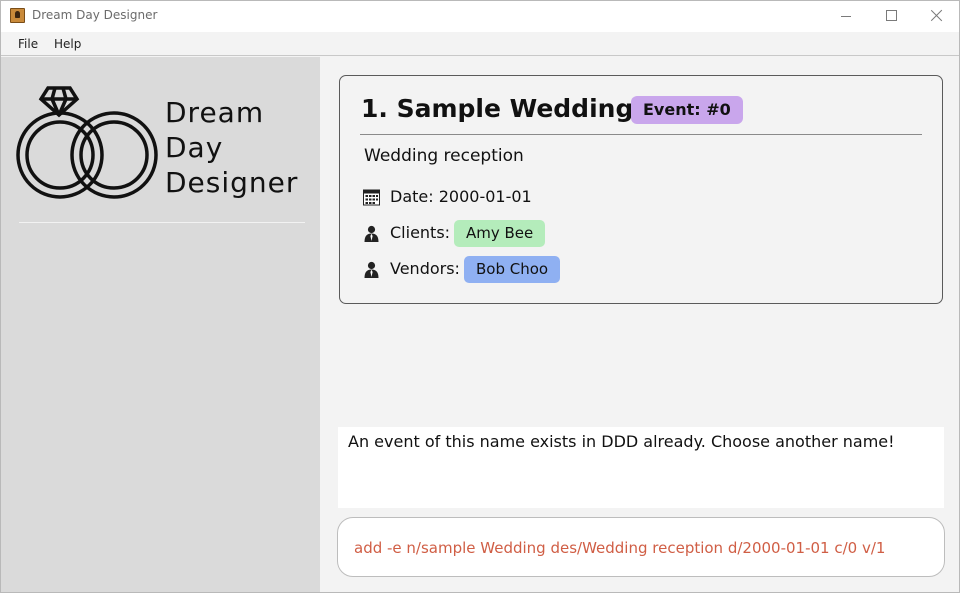 Image resolution: width=960 pixels, height=593 pixels. Describe the element at coordinates (512, 269) in the screenshot. I see `vendor-tag: Bob Choo` at that location.